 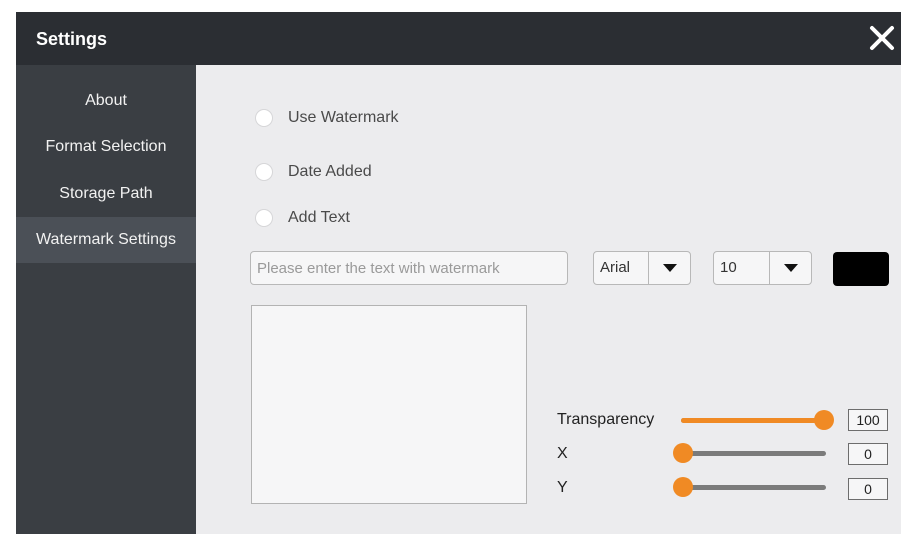 What do you see at coordinates (562, 487) in the screenshot?
I see `y-label: Y` at bounding box center [562, 487].